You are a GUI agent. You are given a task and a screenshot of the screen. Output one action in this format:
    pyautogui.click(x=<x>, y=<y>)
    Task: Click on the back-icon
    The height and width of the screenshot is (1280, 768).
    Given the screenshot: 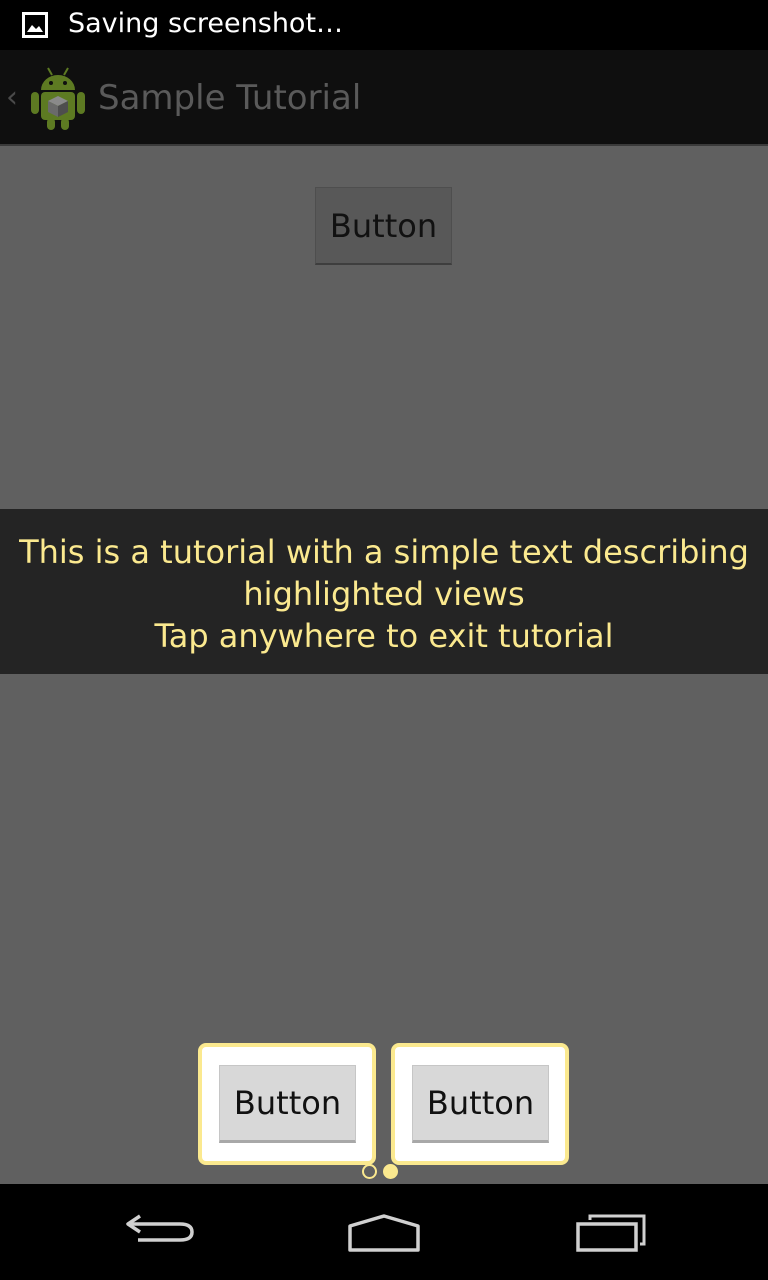 What is the action you would take?
    pyautogui.click(x=160, y=1232)
    